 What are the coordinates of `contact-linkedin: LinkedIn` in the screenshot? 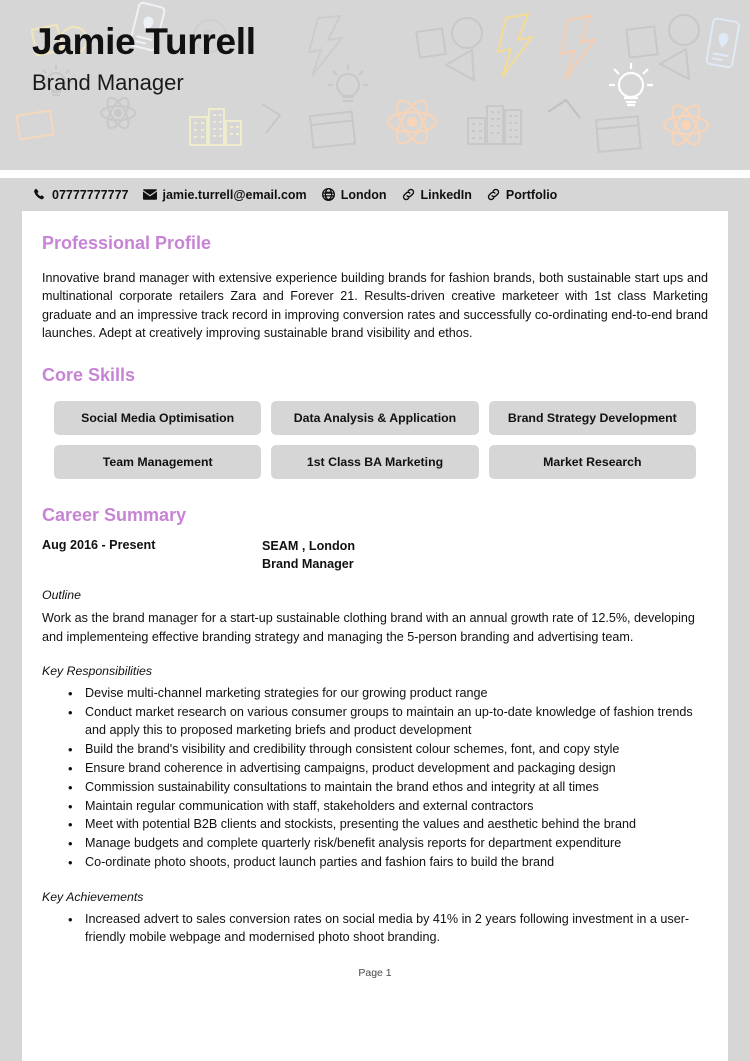 It's located at (436, 195).